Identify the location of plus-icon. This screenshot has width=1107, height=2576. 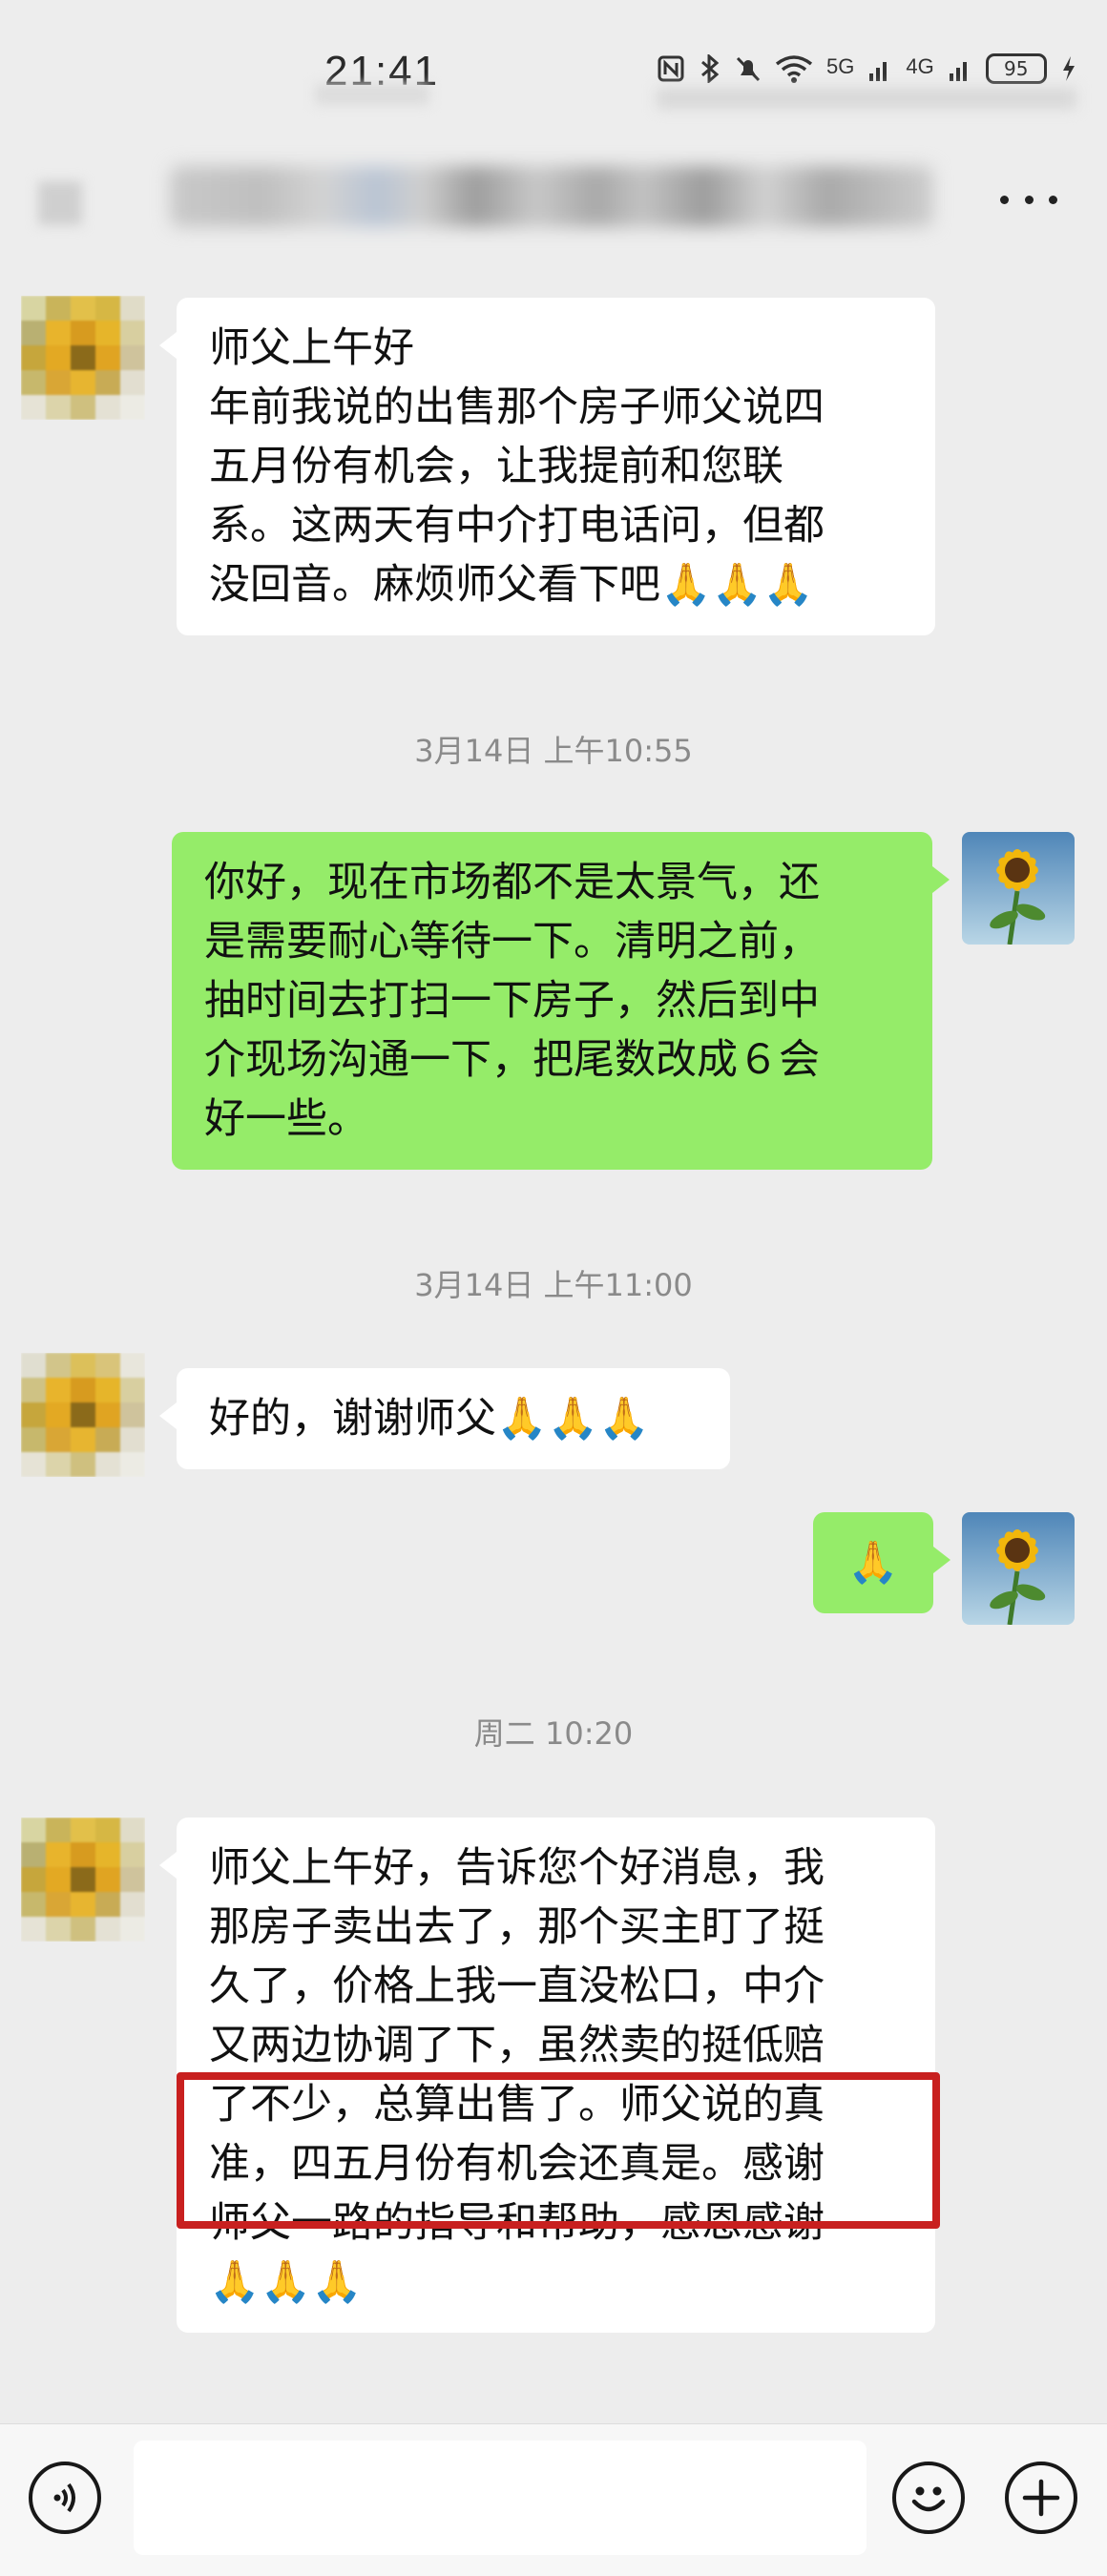
(1041, 2498).